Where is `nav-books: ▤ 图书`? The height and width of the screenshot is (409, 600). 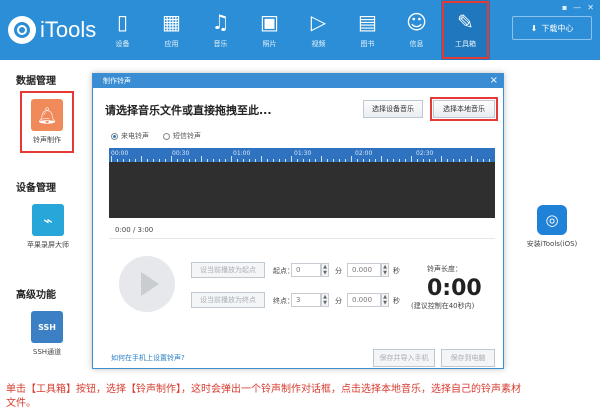 nav-books: ▤ 图书 is located at coordinates (367, 30).